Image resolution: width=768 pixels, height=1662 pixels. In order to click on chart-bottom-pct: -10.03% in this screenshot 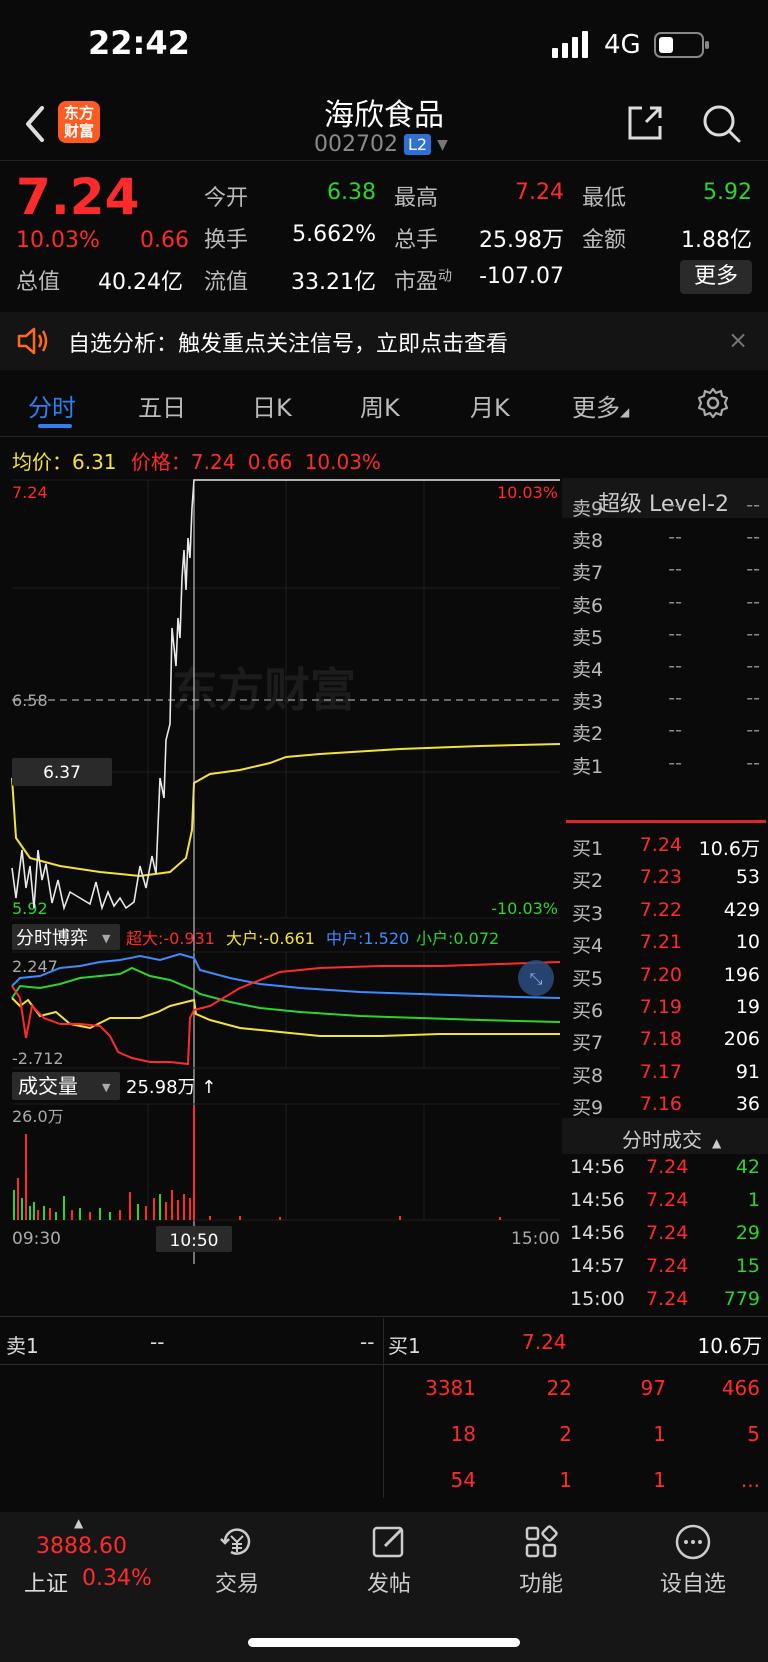, I will do `click(524, 908)`.